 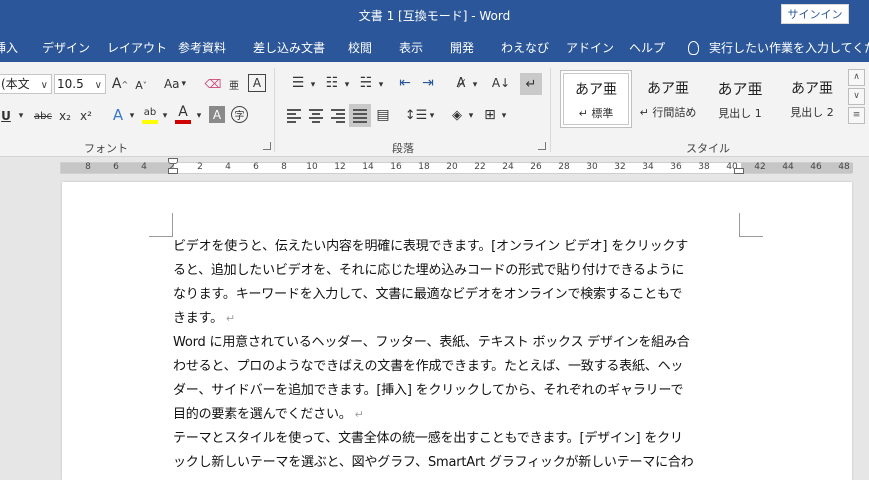 I want to click on increase-indent-icon: ⇥, so click(x=428, y=83).